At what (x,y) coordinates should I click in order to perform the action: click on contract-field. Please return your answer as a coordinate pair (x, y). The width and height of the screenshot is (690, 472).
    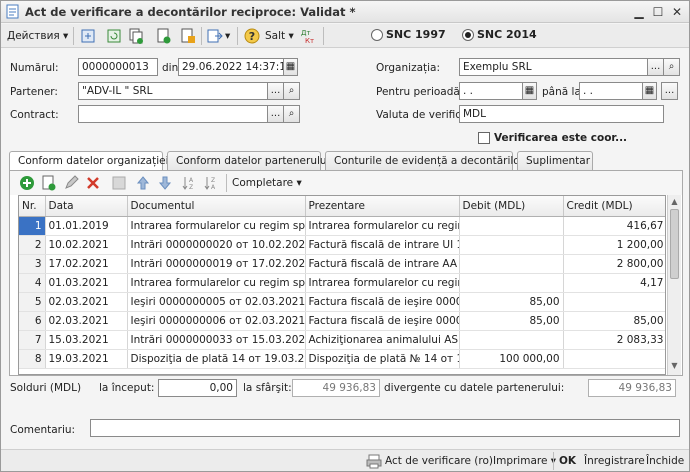
    Looking at the image, I should click on (173, 114).